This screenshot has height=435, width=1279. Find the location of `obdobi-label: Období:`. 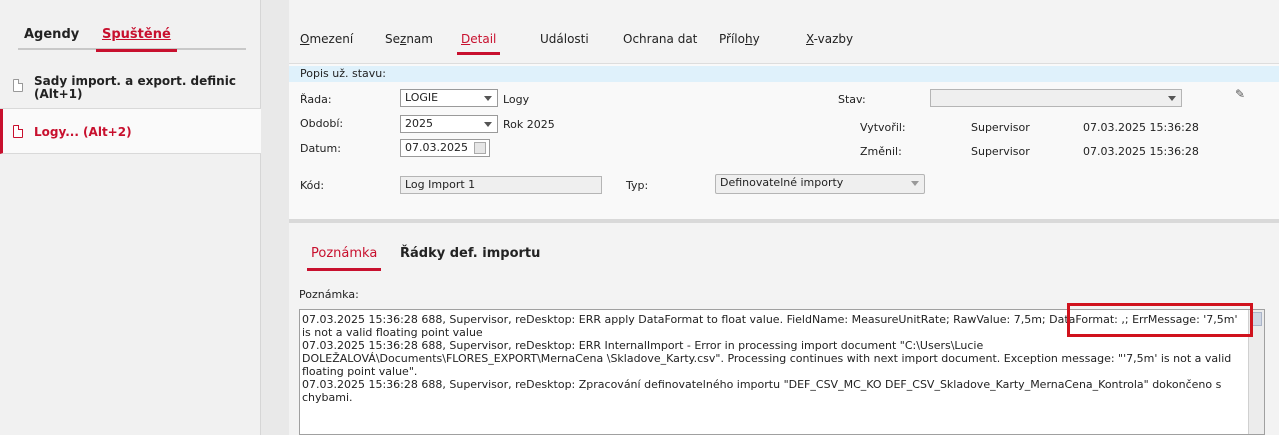

obdobi-label: Období: is located at coordinates (322, 123).